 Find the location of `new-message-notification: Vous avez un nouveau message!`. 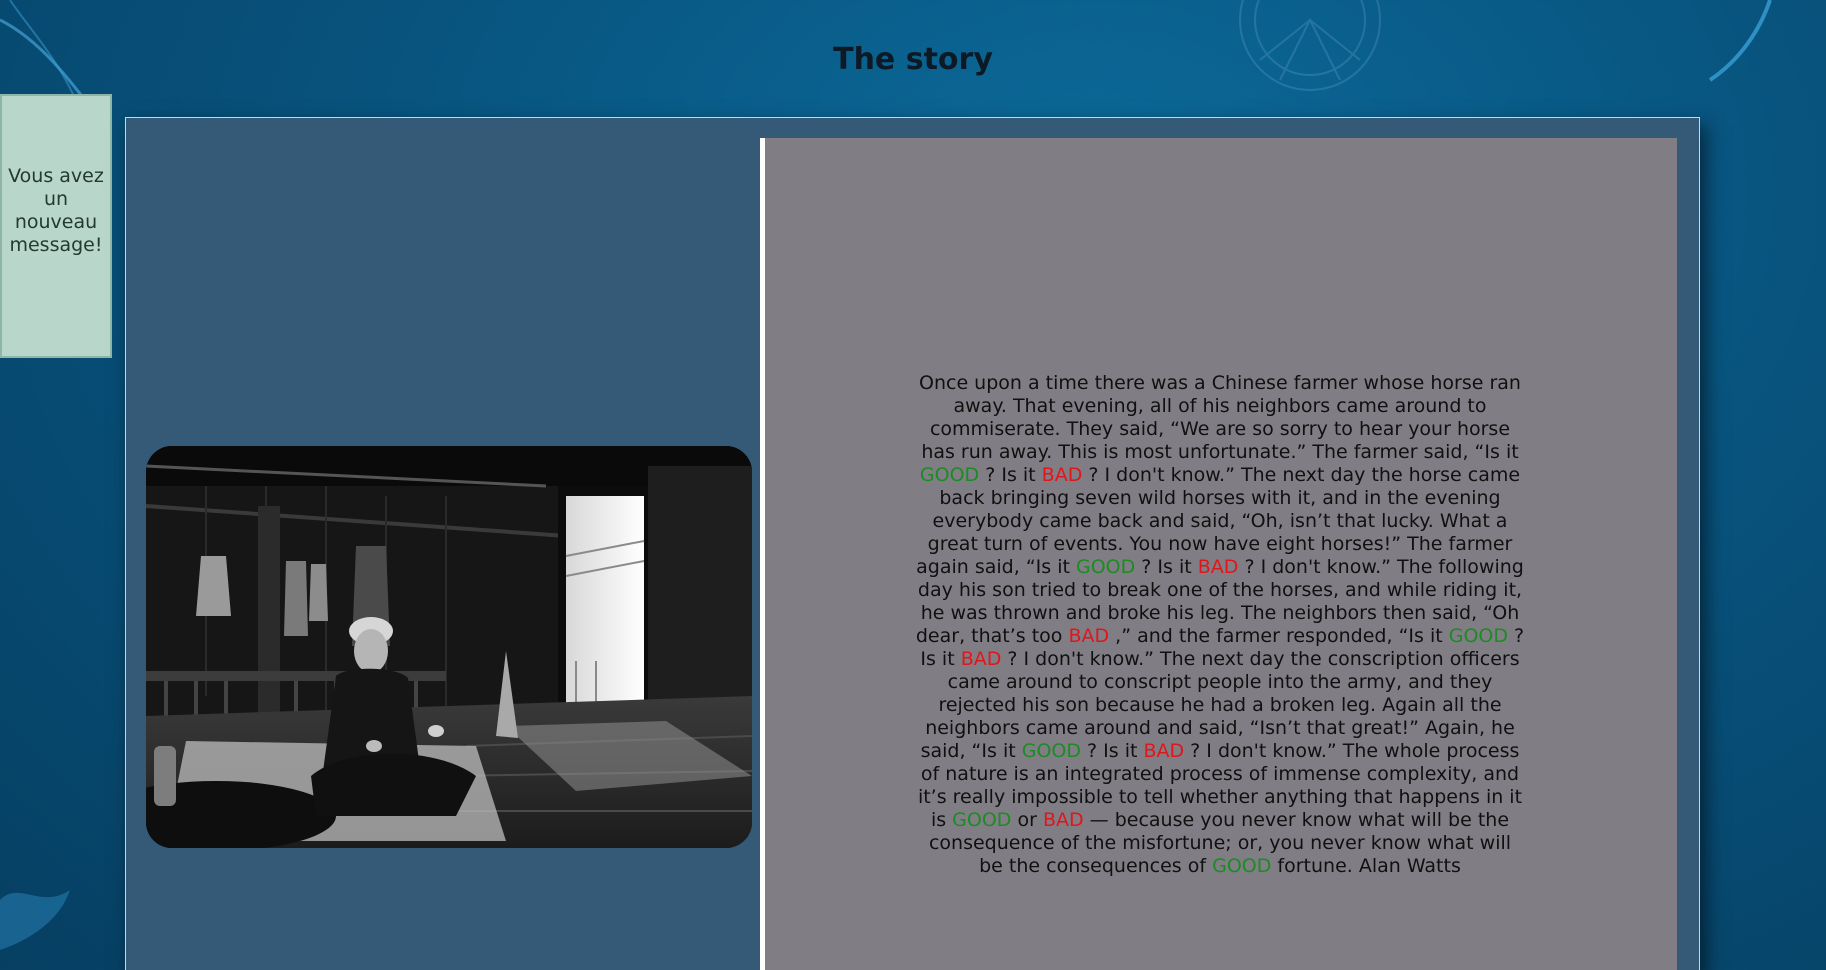

new-message-notification: Vous avez un nouveau message! is located at coordinates (56, 226).